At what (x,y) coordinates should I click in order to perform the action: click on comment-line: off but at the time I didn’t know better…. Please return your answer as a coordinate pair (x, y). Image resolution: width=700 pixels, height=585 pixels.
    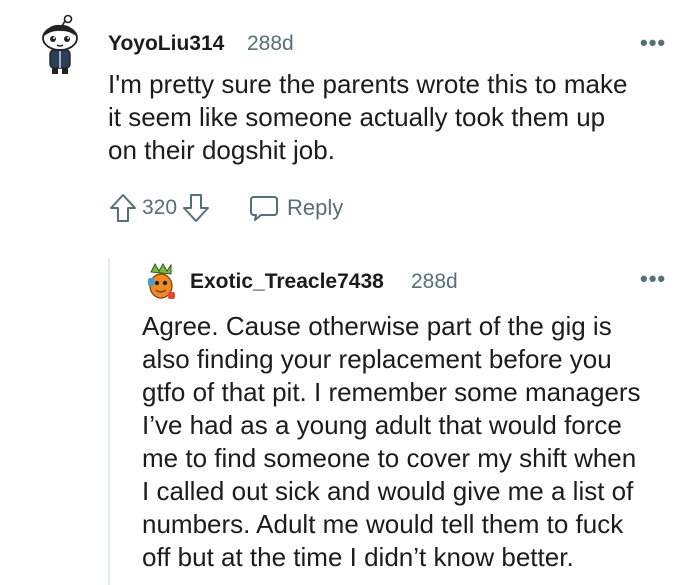
    Looking at the image, I should click on (358, 557).